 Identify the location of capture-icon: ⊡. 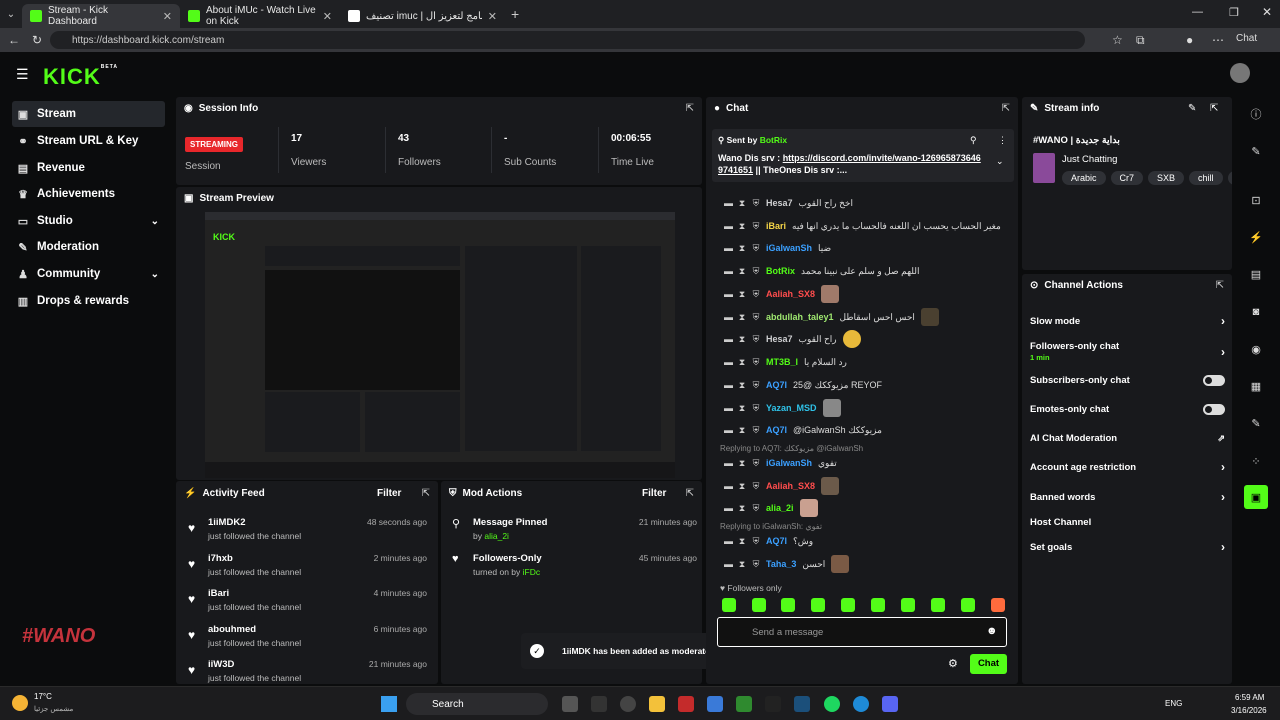
(1256, 200).